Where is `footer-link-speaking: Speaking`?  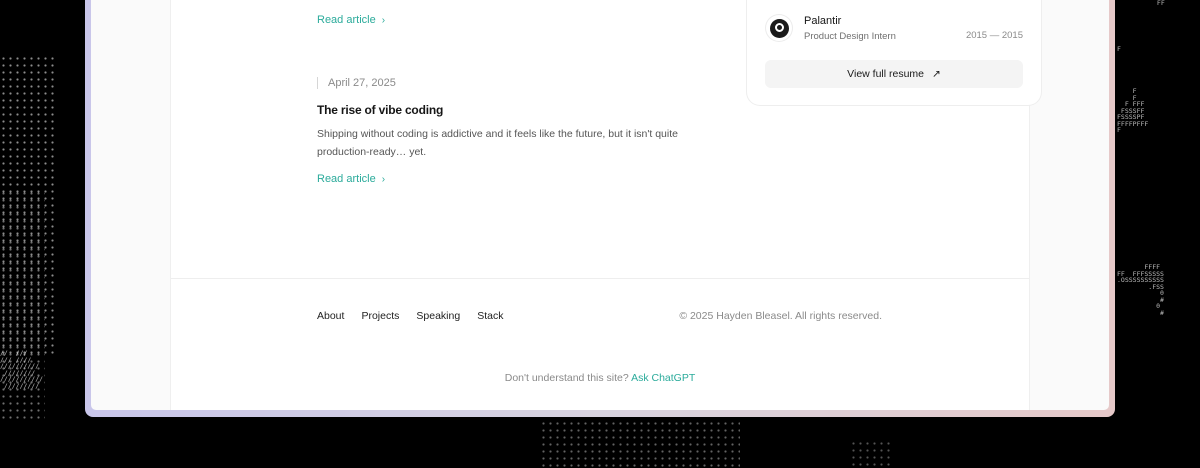
footer-link-speaking: Speaking is located at coordinates (438, 316).